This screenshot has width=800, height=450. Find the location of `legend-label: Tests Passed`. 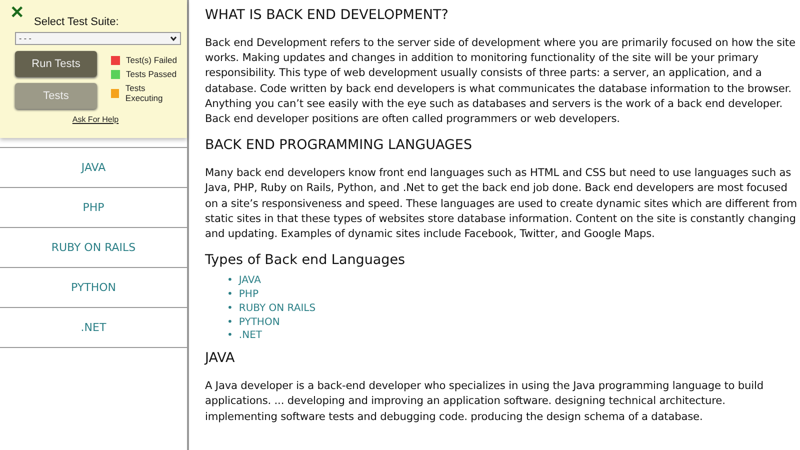

legend-label: Tests Passed is located at coordinates (151, 74).